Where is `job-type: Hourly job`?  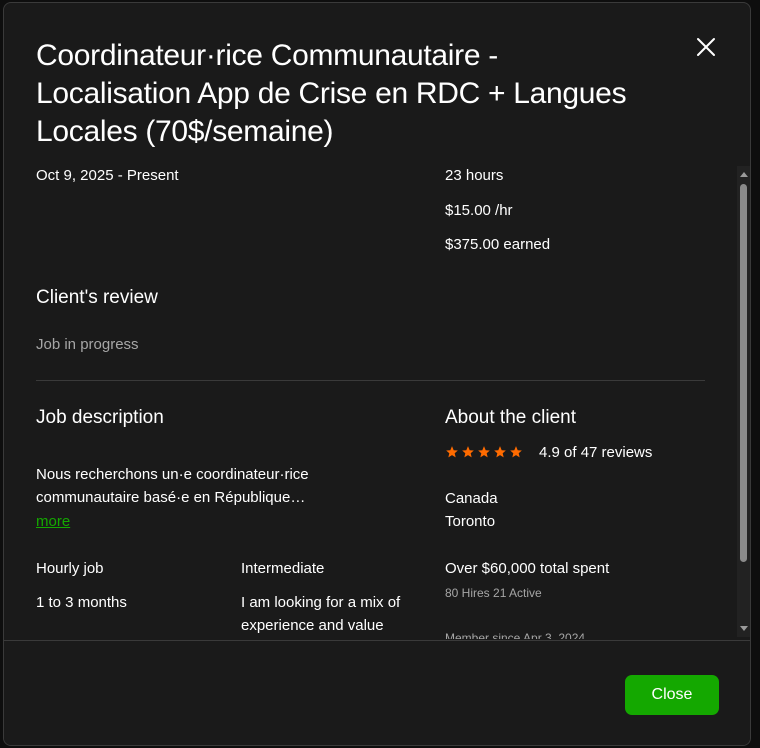
job-type: Hourly job is located at coordinates (70, 568).